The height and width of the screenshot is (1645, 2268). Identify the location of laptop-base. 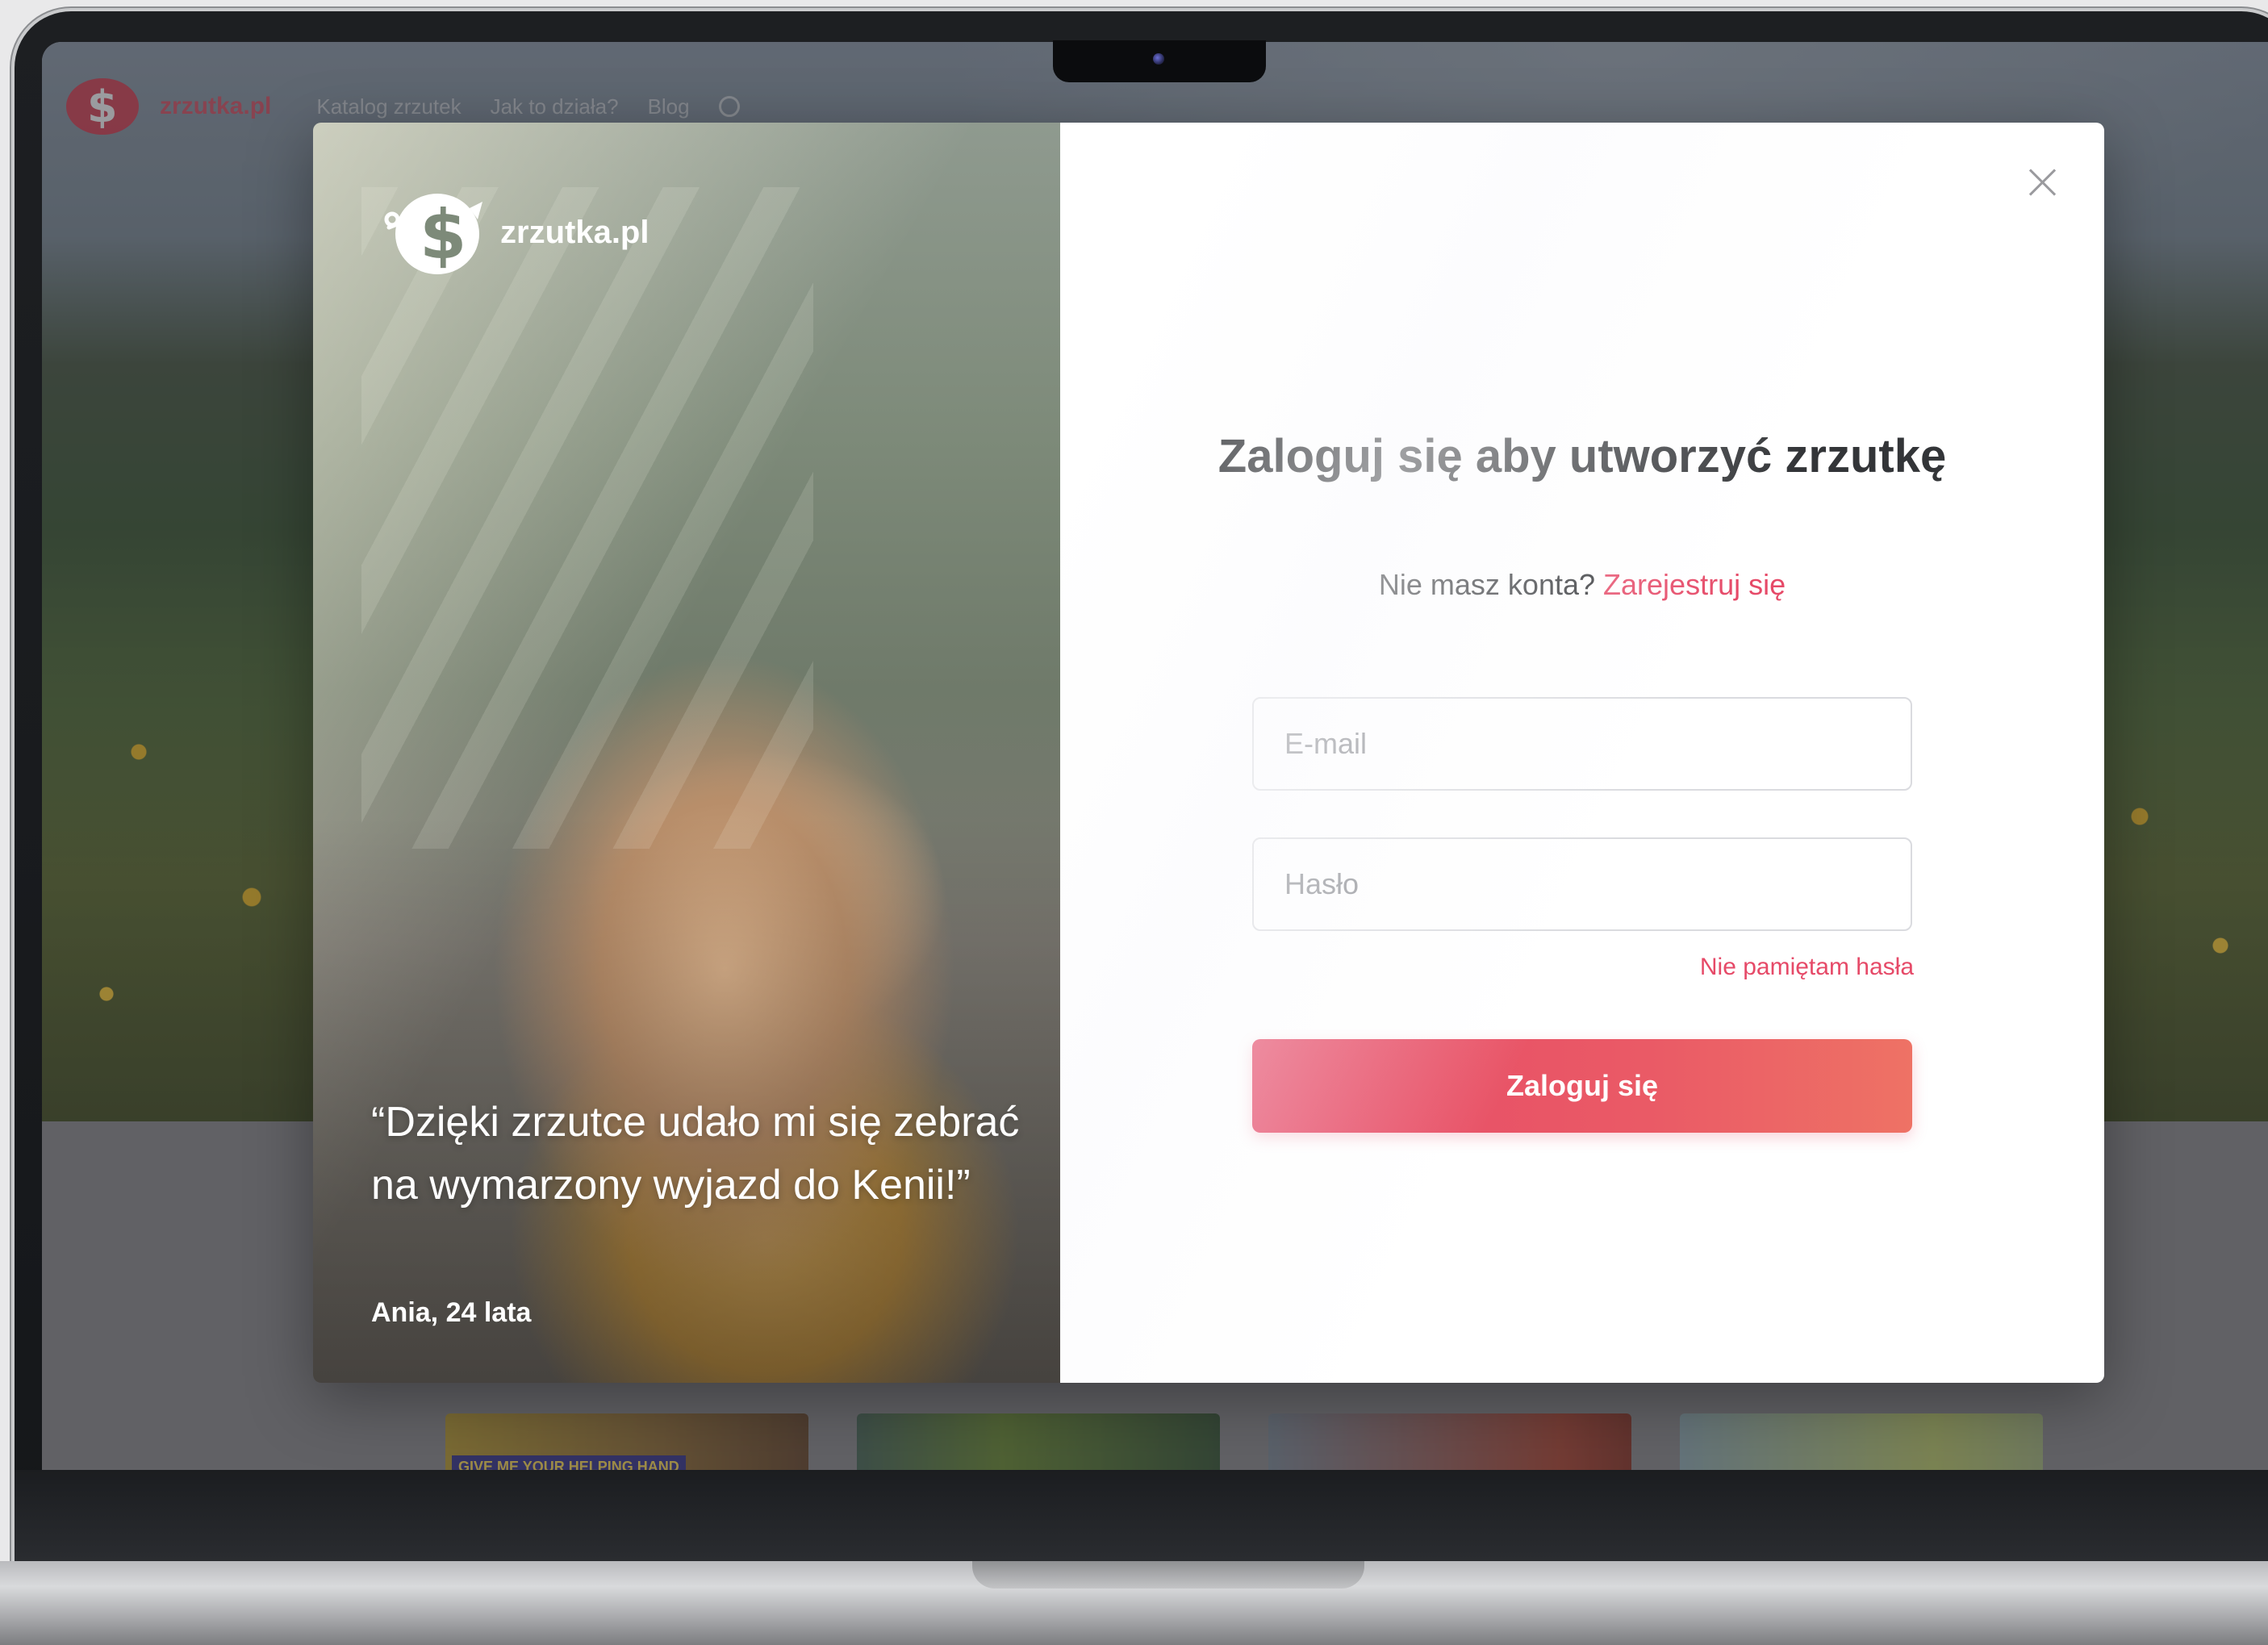
(1134, 1603).